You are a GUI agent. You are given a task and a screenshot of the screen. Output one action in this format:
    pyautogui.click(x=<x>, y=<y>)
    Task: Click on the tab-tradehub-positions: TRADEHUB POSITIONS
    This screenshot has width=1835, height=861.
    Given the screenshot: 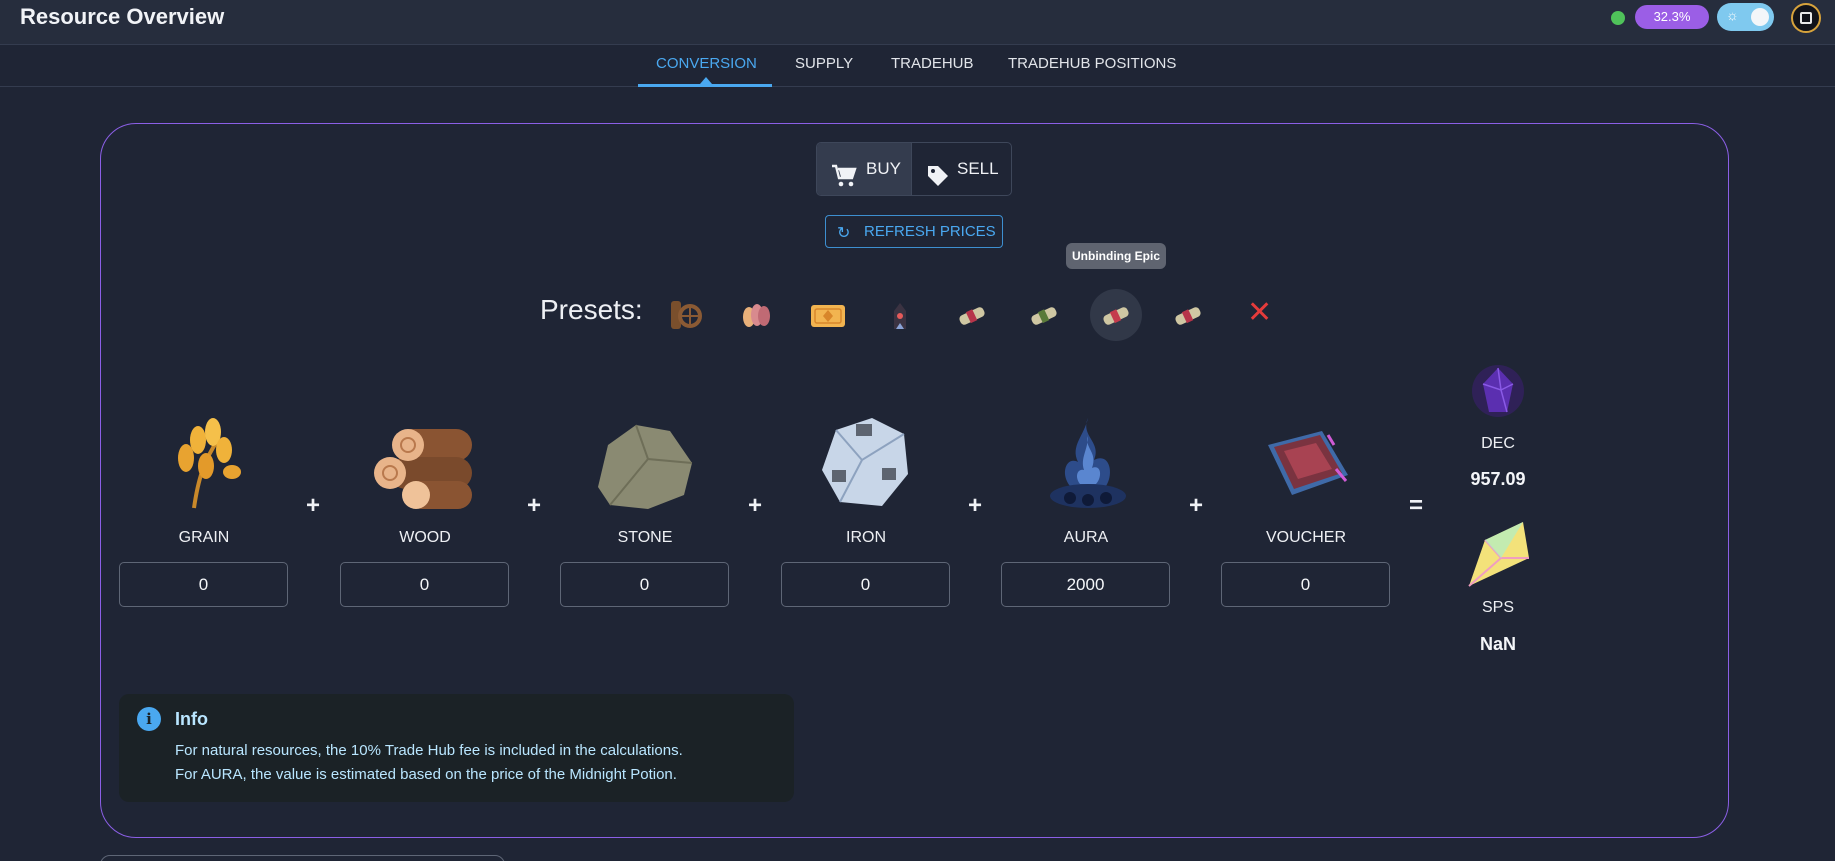 What is the action you would take?
    pyautogui.click(x=1092, y=71)
    